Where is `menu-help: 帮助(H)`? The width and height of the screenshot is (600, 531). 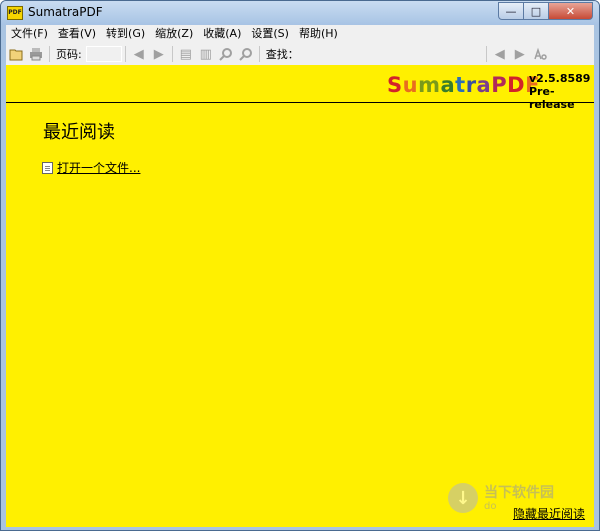 menu-help: 帮助(H) is located at coordinates (318, 34).